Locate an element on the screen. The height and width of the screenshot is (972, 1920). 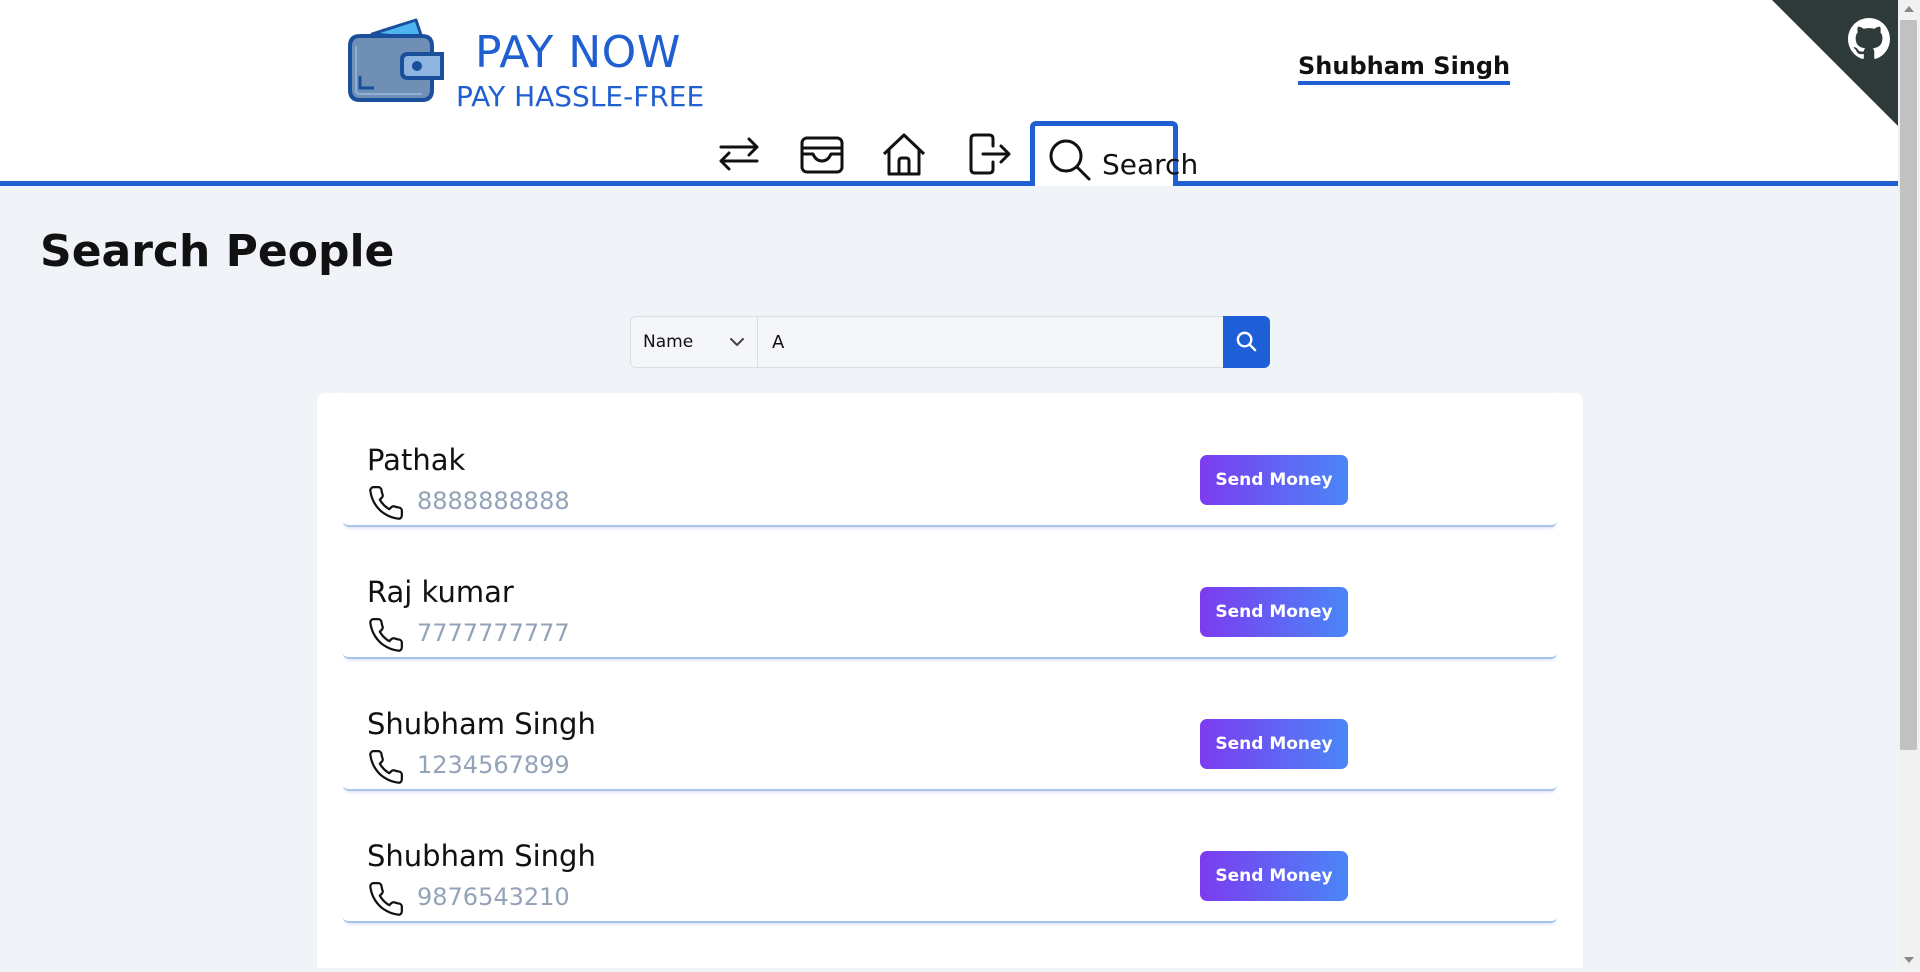
result-phone: 7777777777 is located at coordinates (493, 633).